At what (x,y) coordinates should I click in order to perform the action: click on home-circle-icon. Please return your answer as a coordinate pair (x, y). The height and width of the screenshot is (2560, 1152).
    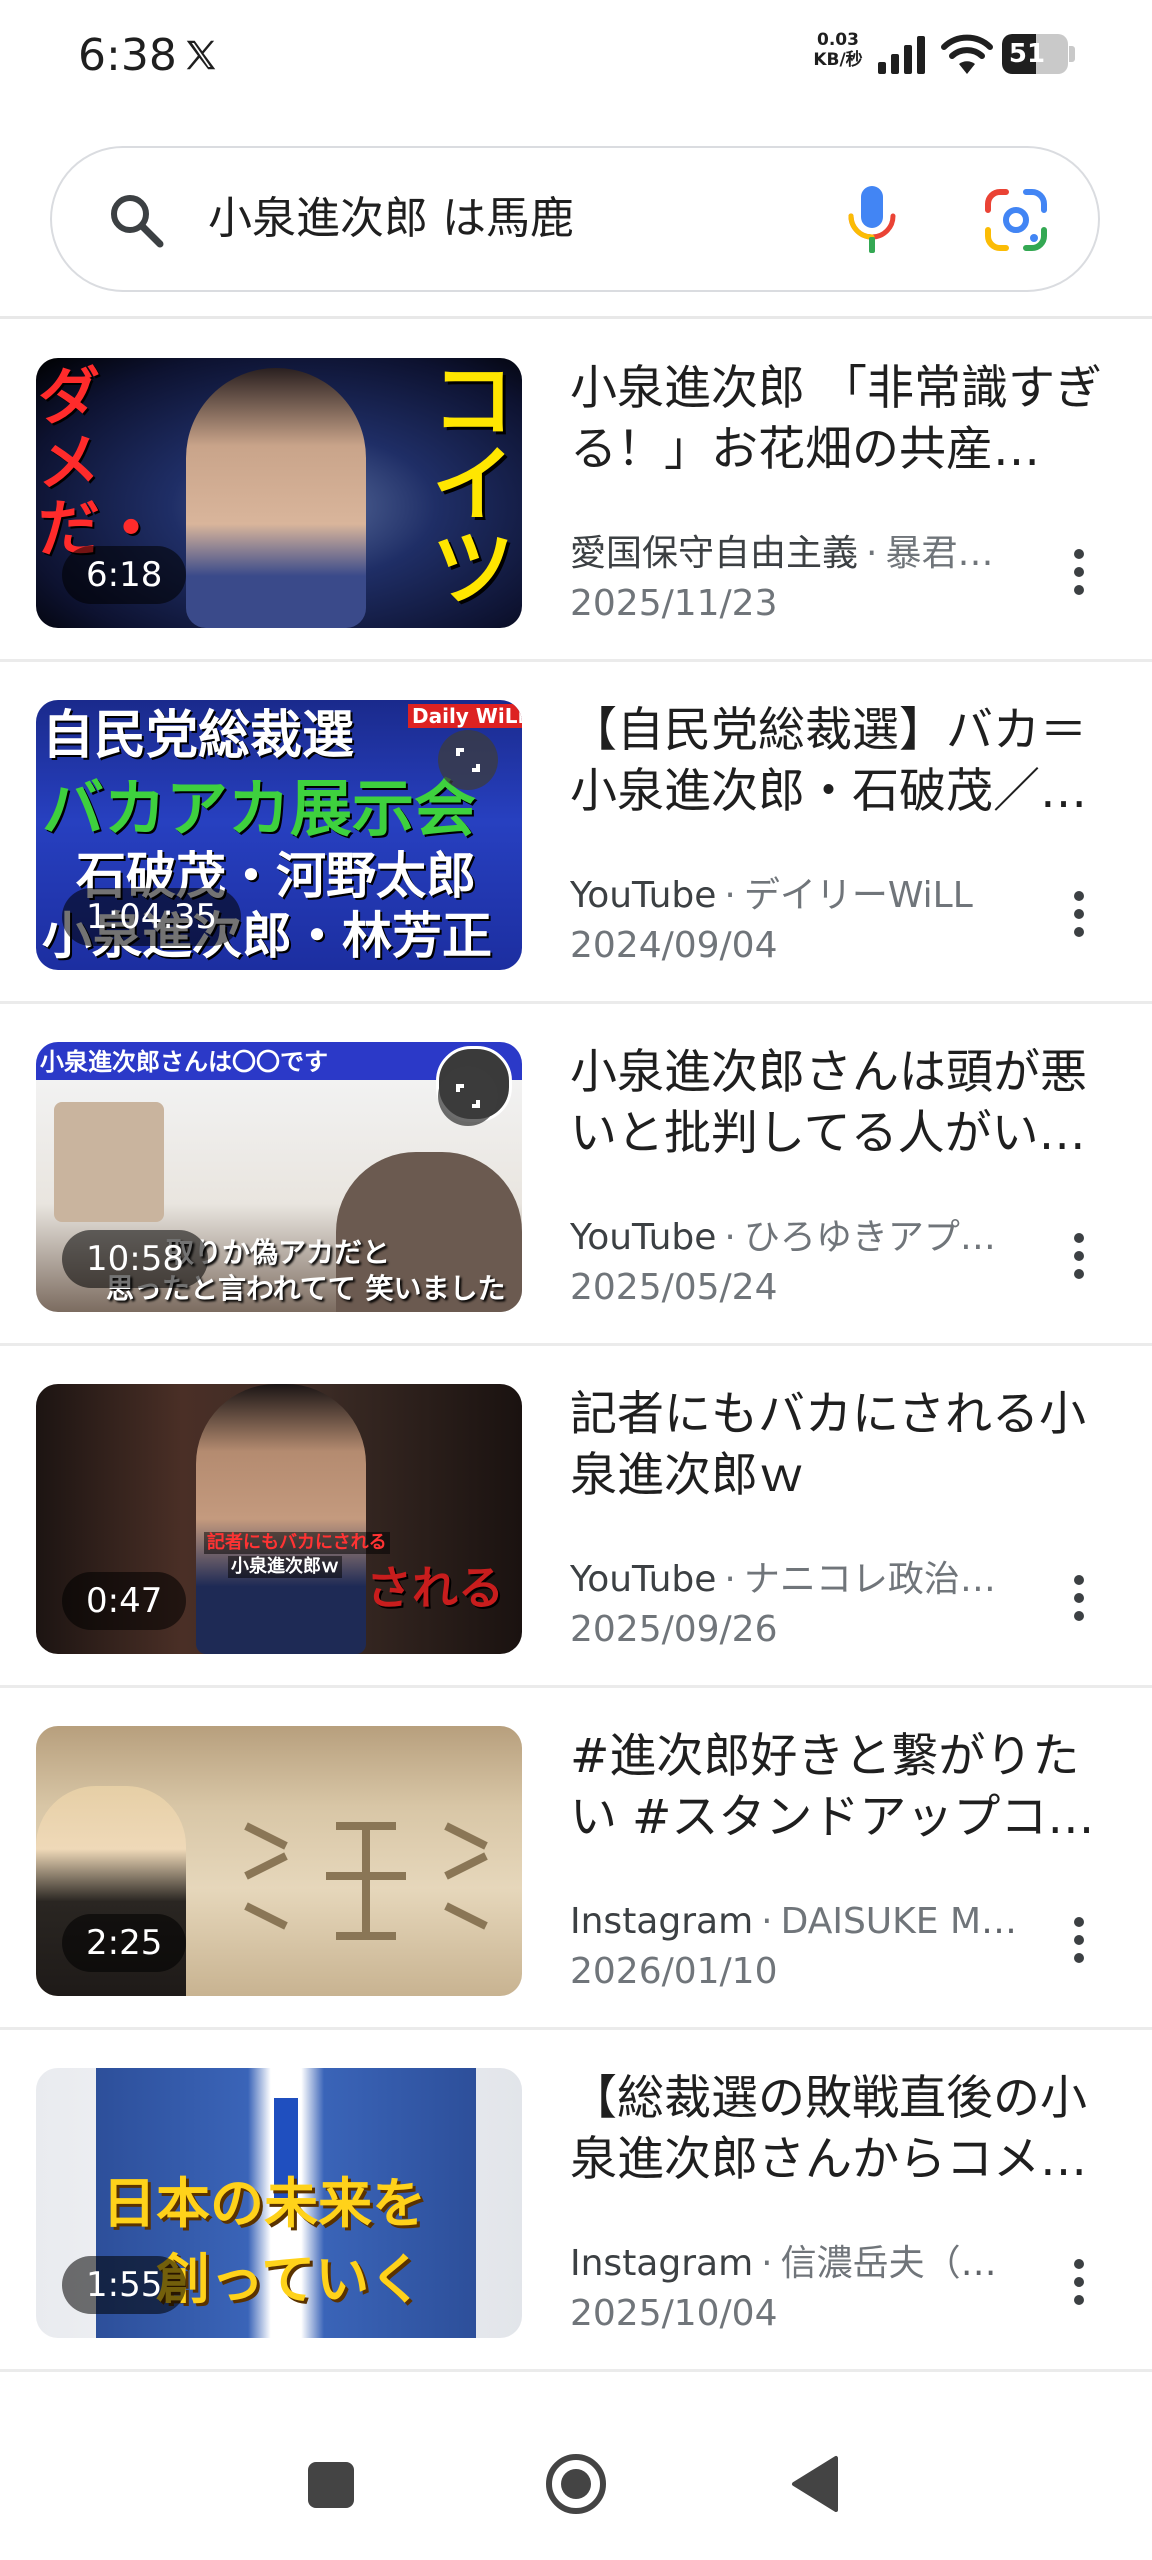
    Looking at the image, I should click on (576, 2484).